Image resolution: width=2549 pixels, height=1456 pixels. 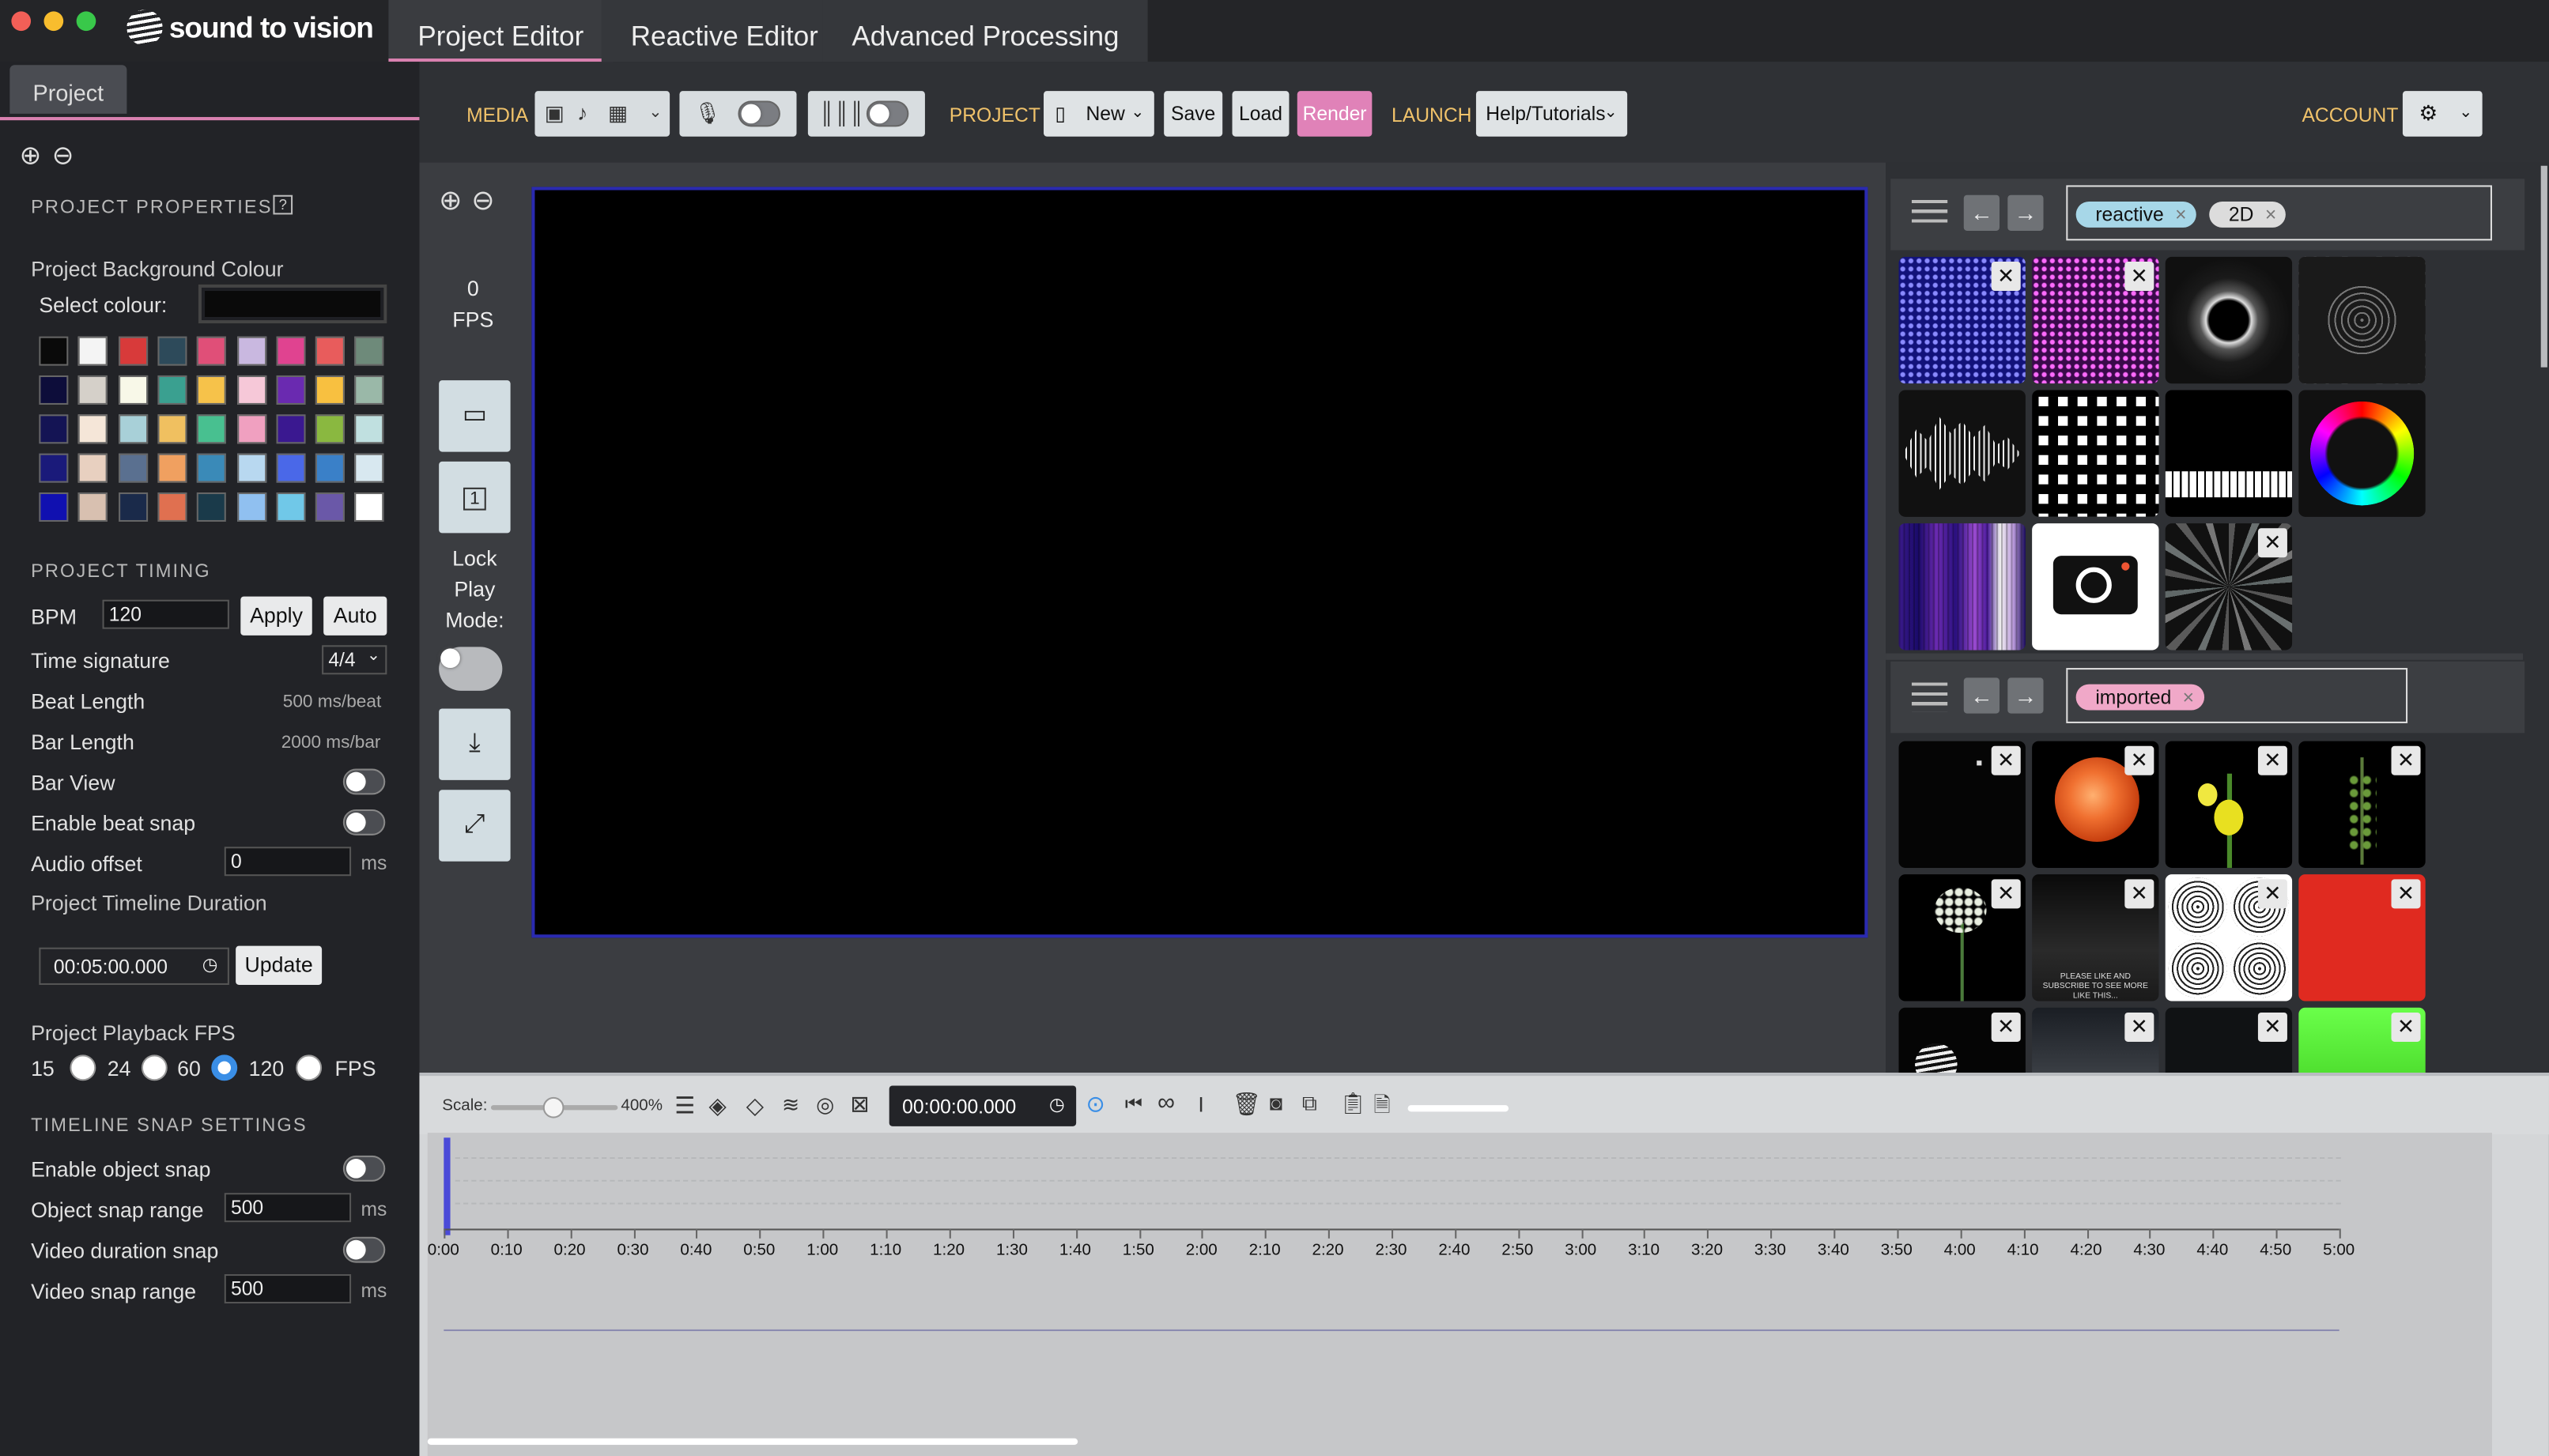 I want to click on tab-project: Project, so click(x=68, y=89).